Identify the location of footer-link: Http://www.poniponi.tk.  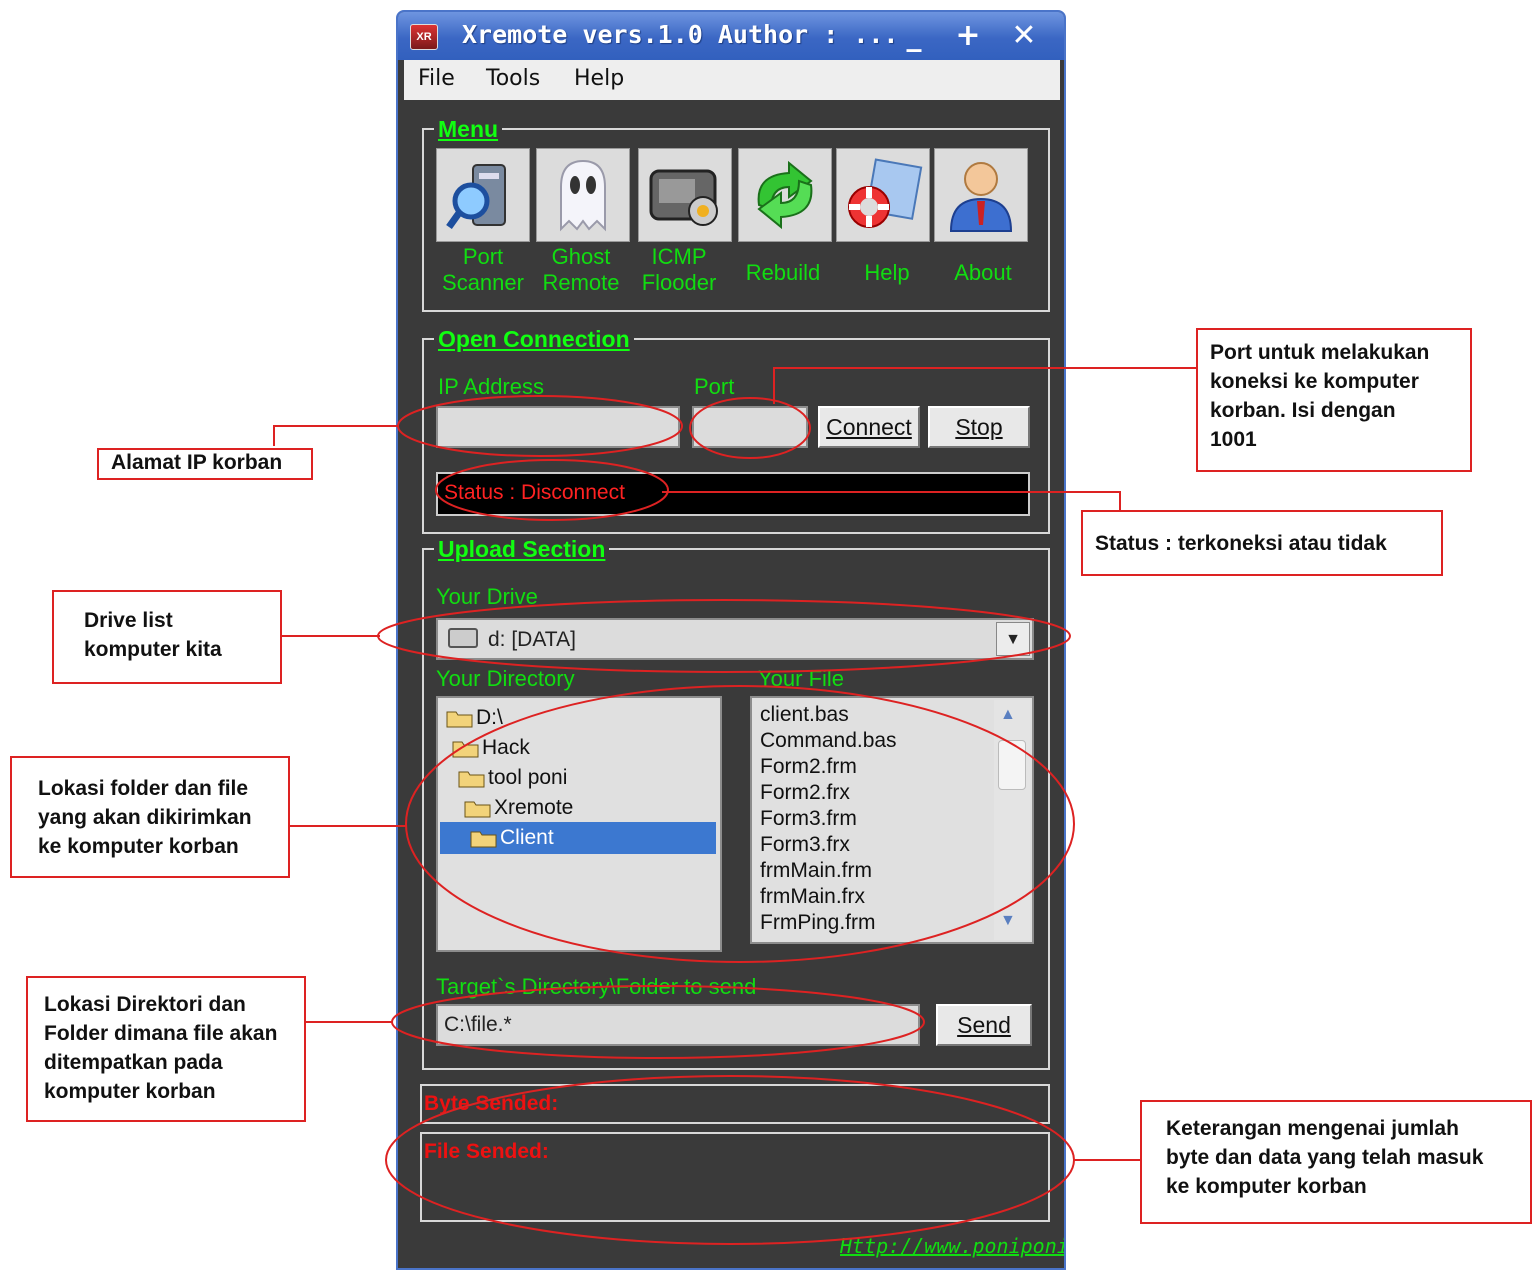
(952, 1246).